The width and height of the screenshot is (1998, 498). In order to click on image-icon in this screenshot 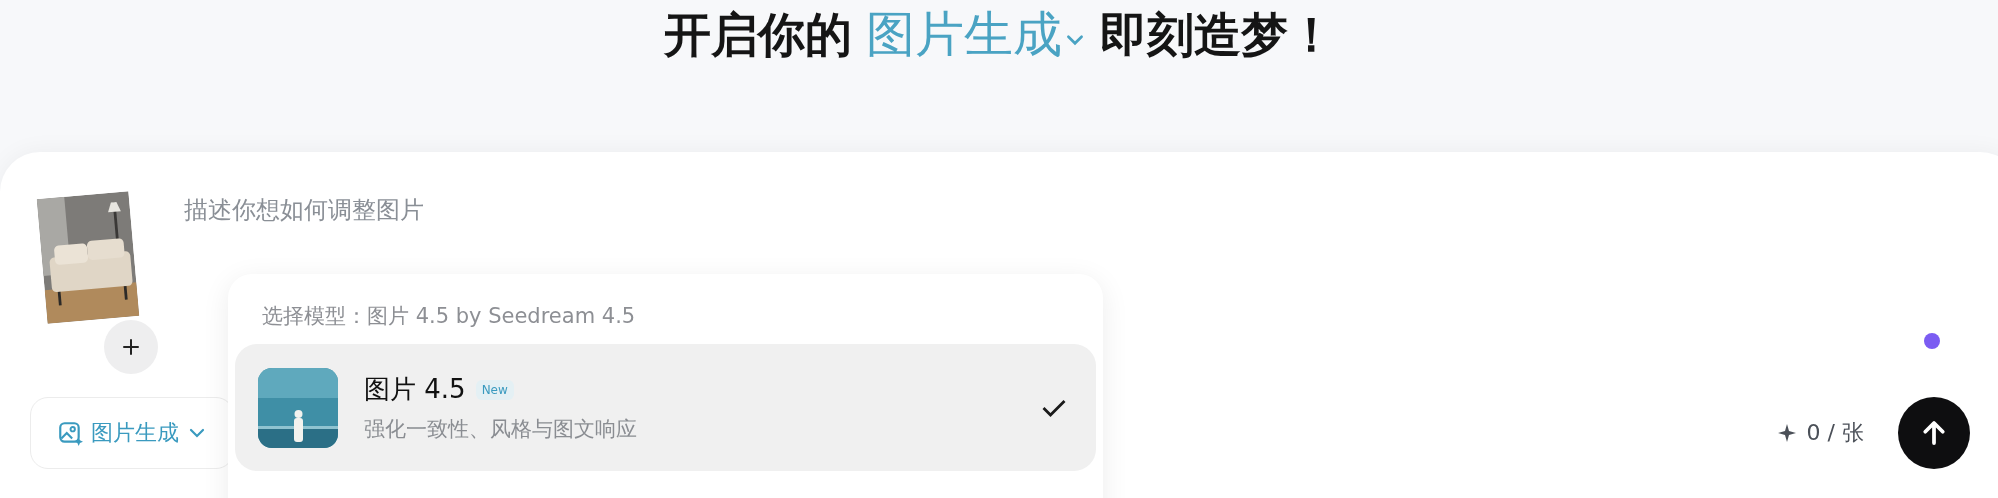, I will do `click(70, 433)`.